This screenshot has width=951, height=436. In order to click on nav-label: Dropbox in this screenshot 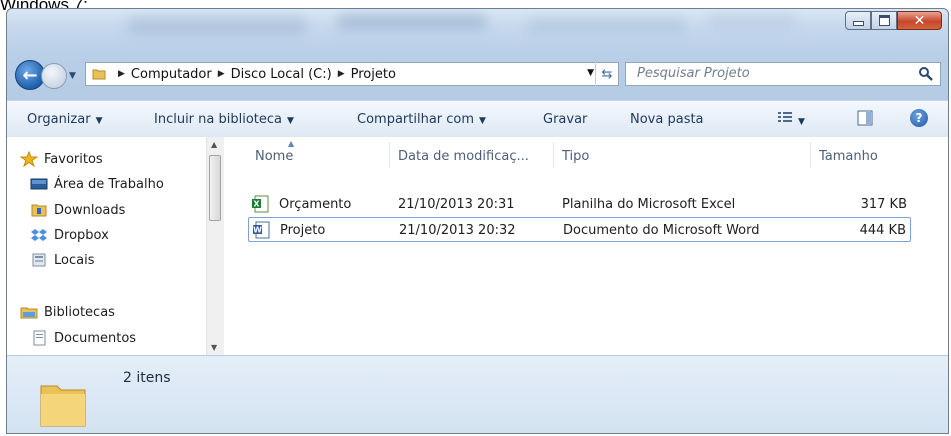, I will do `click(81, 235)`.